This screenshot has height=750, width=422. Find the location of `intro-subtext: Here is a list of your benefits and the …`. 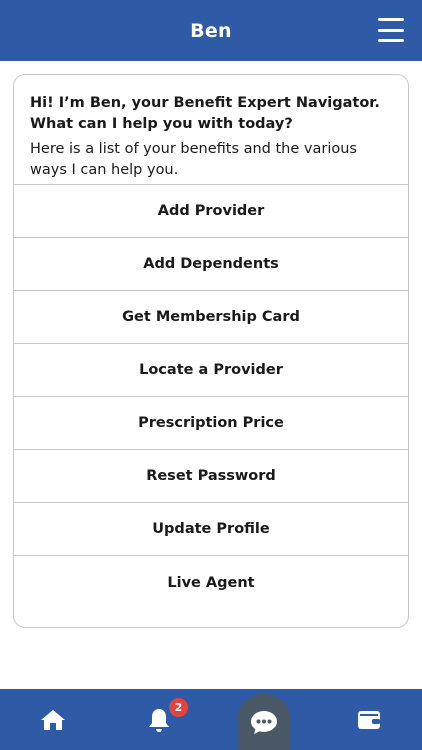

intro-subtext: Here is a list of your benefits and the … is located at coordinates (193, 159).